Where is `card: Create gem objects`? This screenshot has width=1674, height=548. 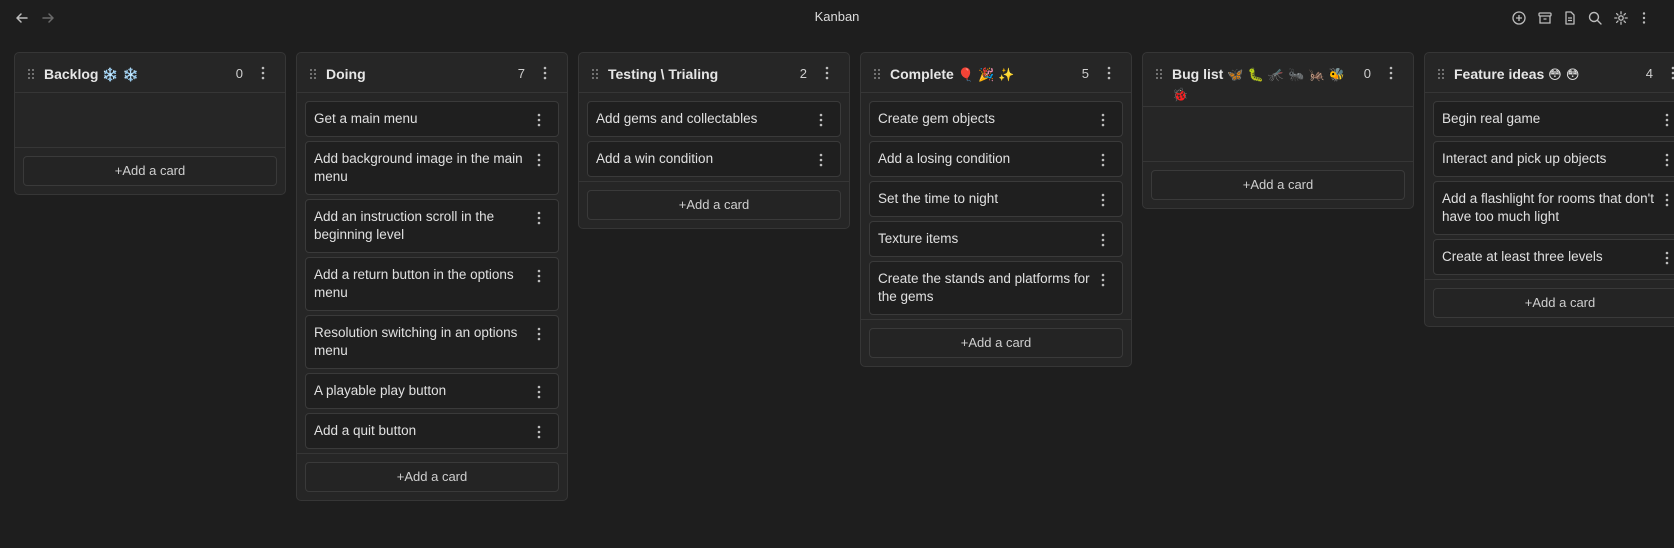 card: Create gem objects is located at coordinates (996, 119).